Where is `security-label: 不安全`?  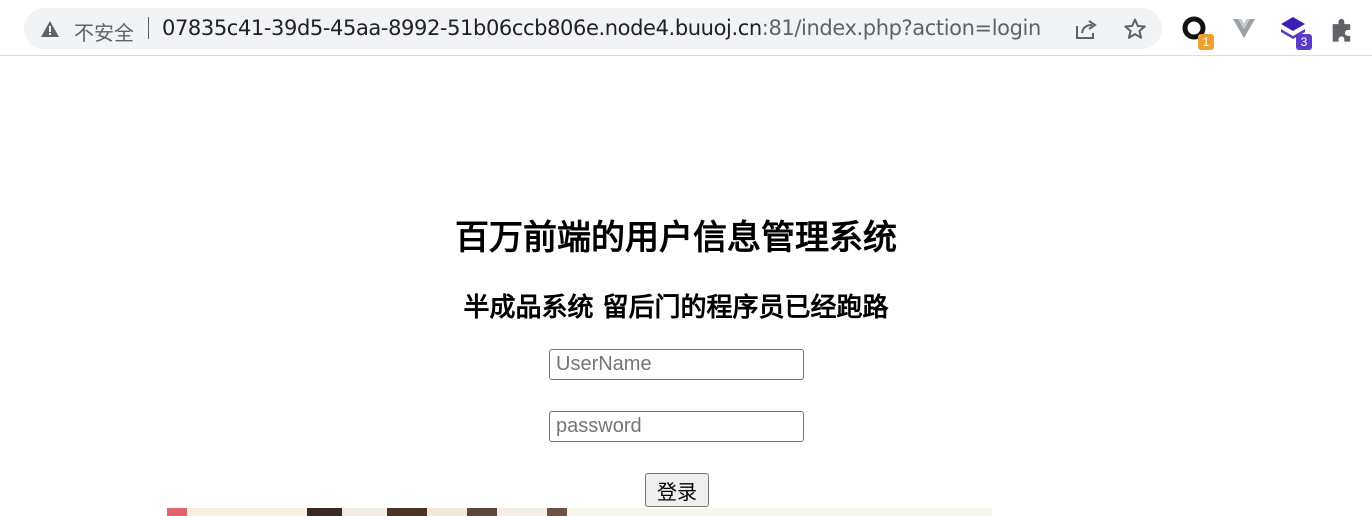
security-label: 不安全 is located at coordinates (104, 31).